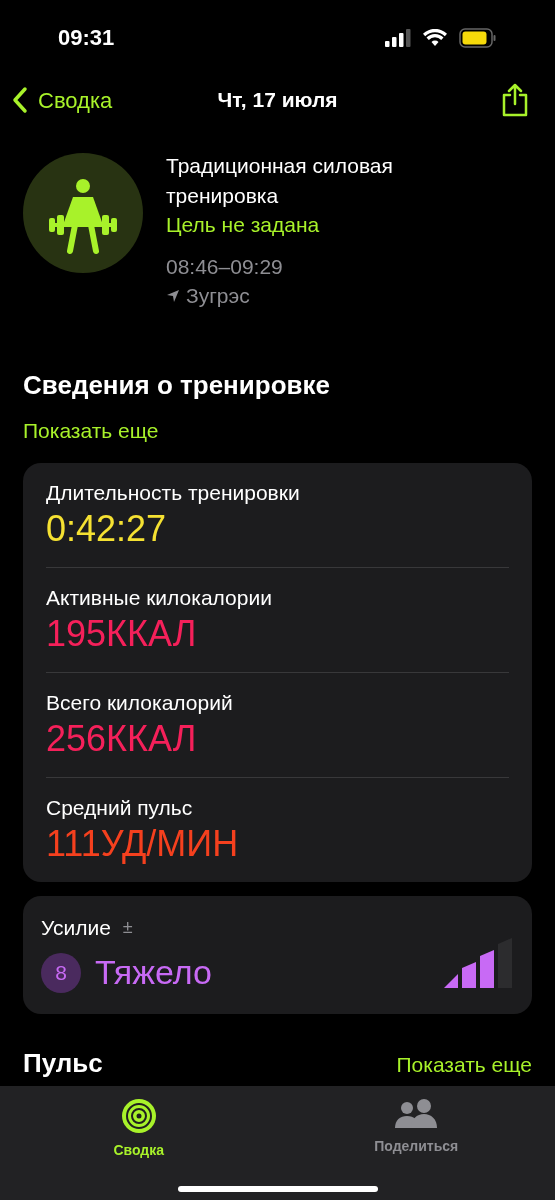 The height and width of the screenshot is (1200, 555). What do you see at coordinates (86, 38) in the screenshot?
I see `clock: 09:31` at bounding box center [86, 38].